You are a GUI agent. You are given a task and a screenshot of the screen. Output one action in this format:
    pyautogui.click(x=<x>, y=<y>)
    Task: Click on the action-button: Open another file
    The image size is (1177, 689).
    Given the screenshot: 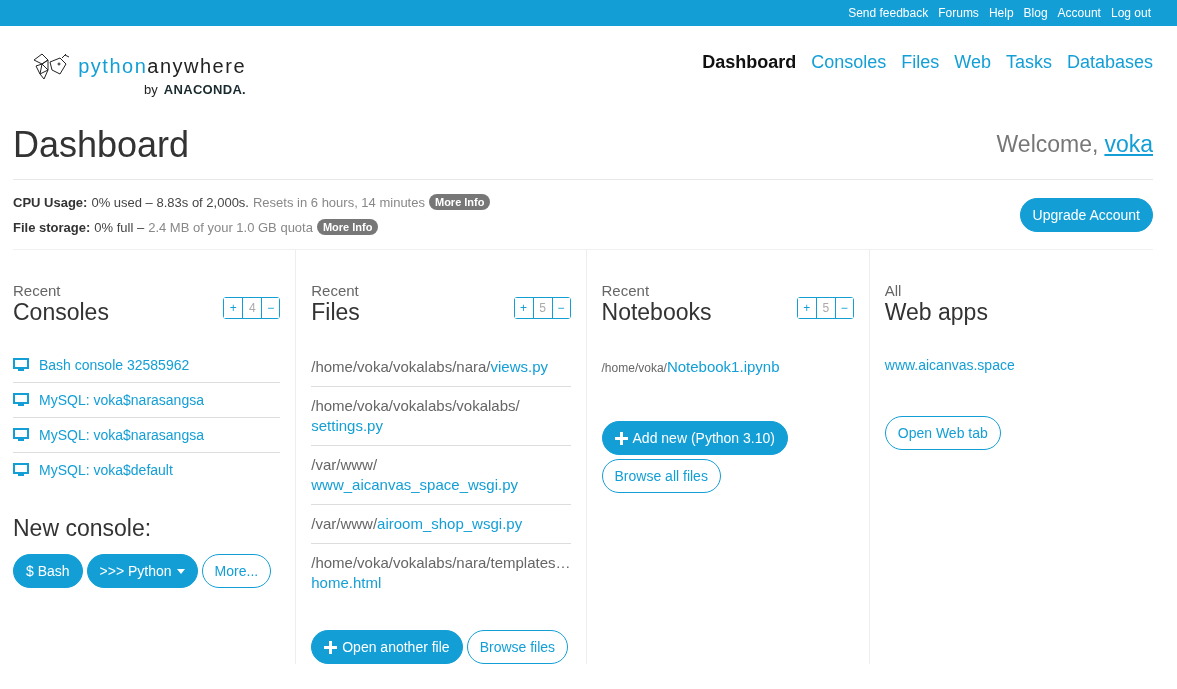 What is the action you would take?
    pyautogui.click(x=387, y=647)
    